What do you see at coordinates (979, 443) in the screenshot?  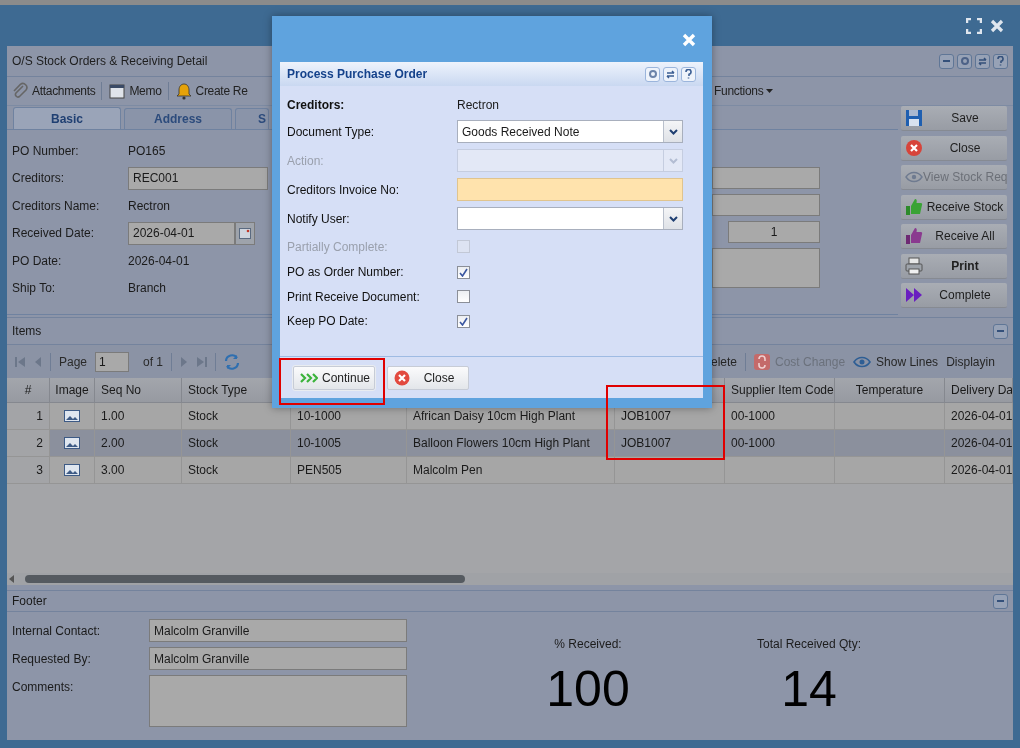 I see `table-cell: 2026-04-01` at bounding box center [979, 443].